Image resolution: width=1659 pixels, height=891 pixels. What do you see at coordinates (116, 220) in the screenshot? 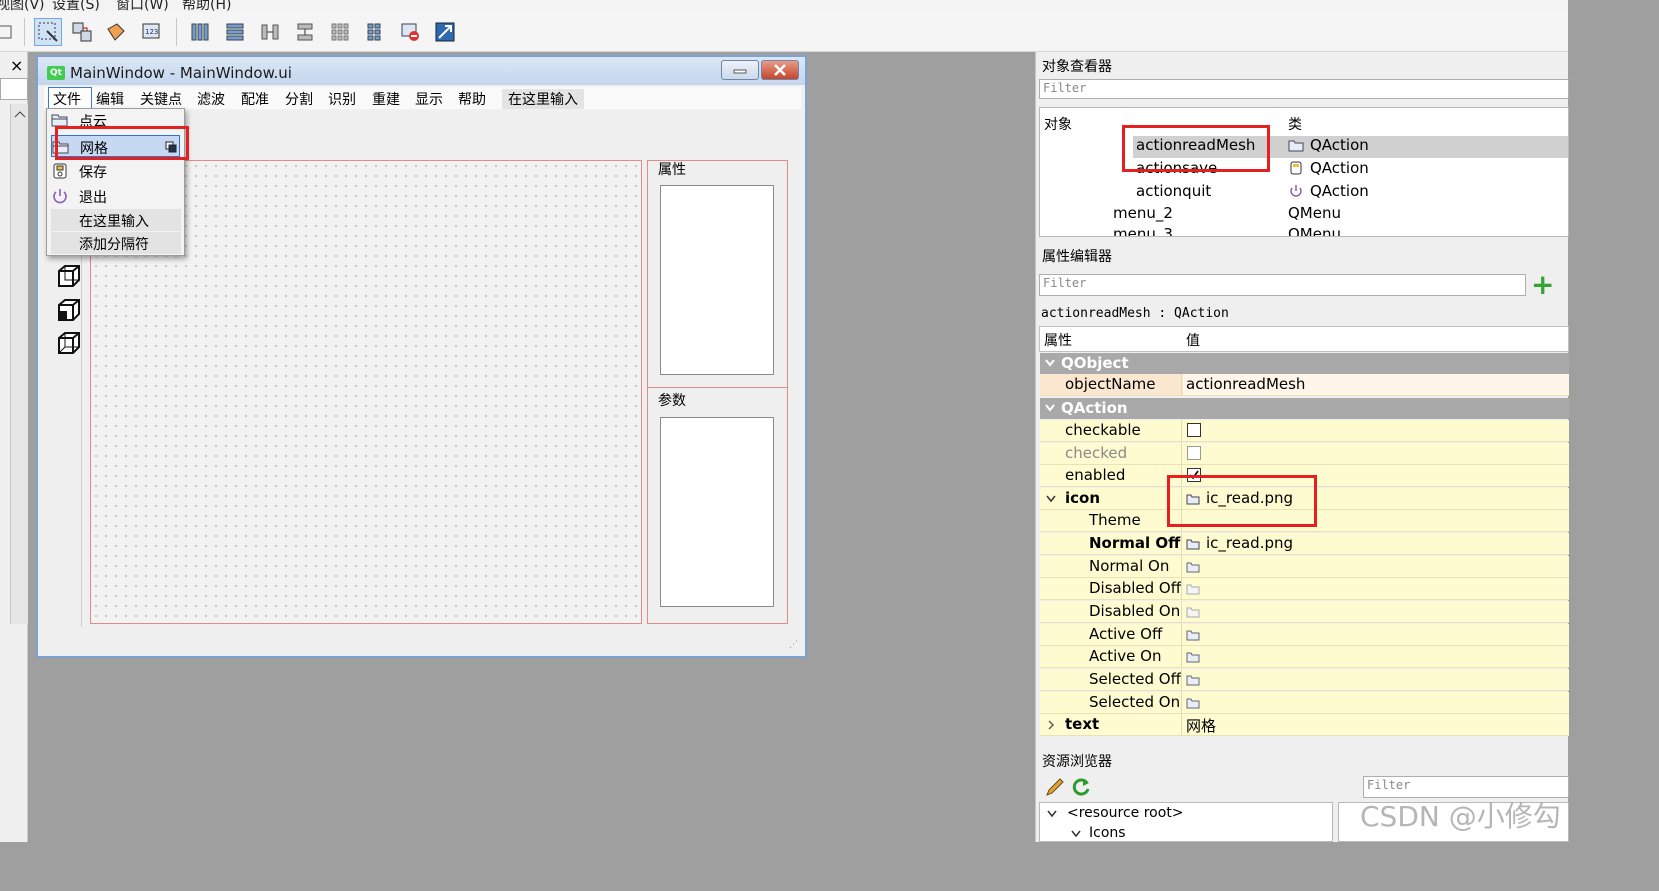
I see `menu-item-type-here: 在这里输入` at bounding box center [116, 220].